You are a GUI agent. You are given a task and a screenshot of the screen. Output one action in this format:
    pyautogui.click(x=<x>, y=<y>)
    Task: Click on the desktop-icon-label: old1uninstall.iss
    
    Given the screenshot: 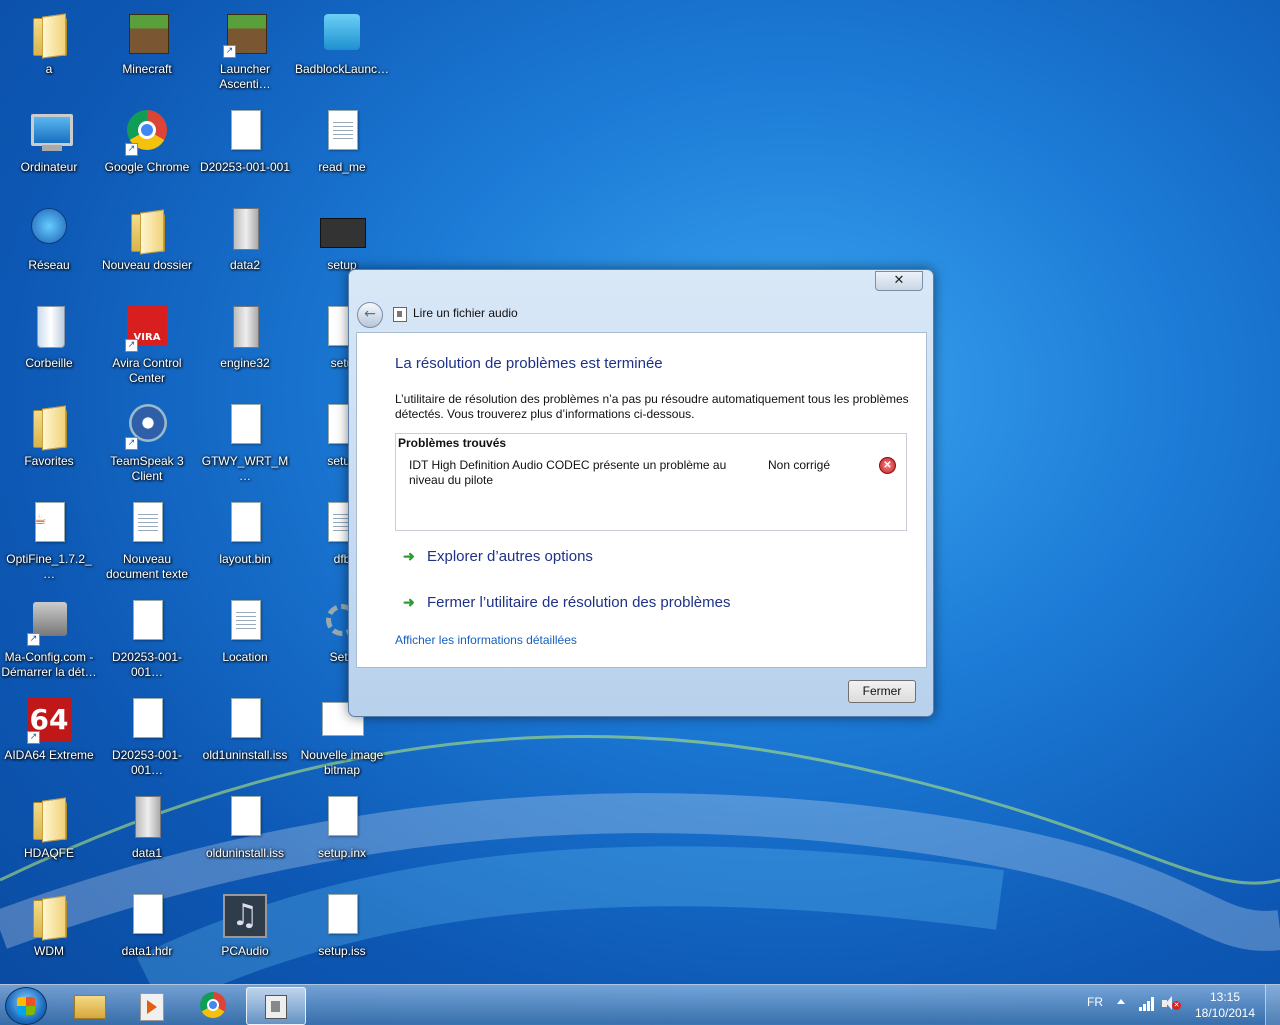 What is the action you would take?
    pyautogui.click(x=245, y=755)
    